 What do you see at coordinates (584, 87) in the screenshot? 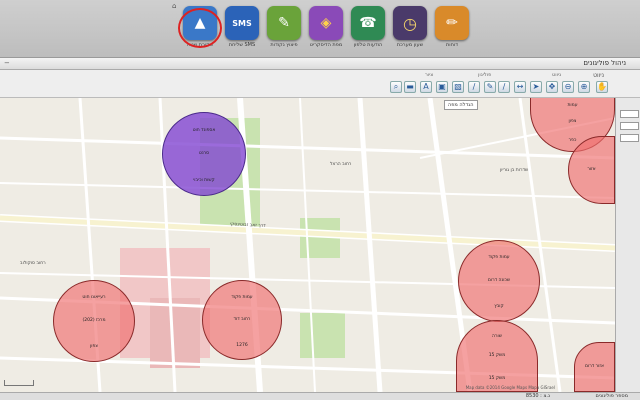
I see `zoom-in-icon: ⊕` at bounding box center [584, 87].